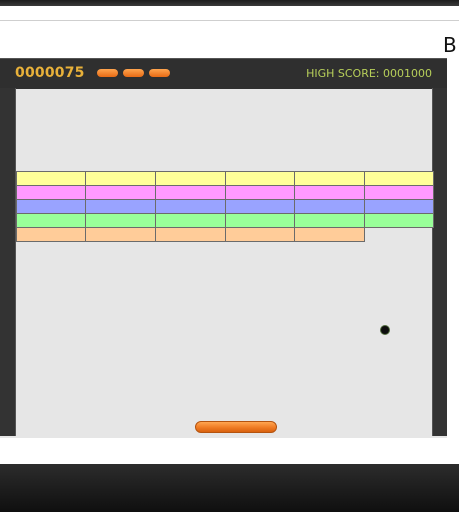 The height and width of the screenshot is (512, 459). I want to click on high-score-display: HIGH SCORE: 0001000, so click(369, 73).